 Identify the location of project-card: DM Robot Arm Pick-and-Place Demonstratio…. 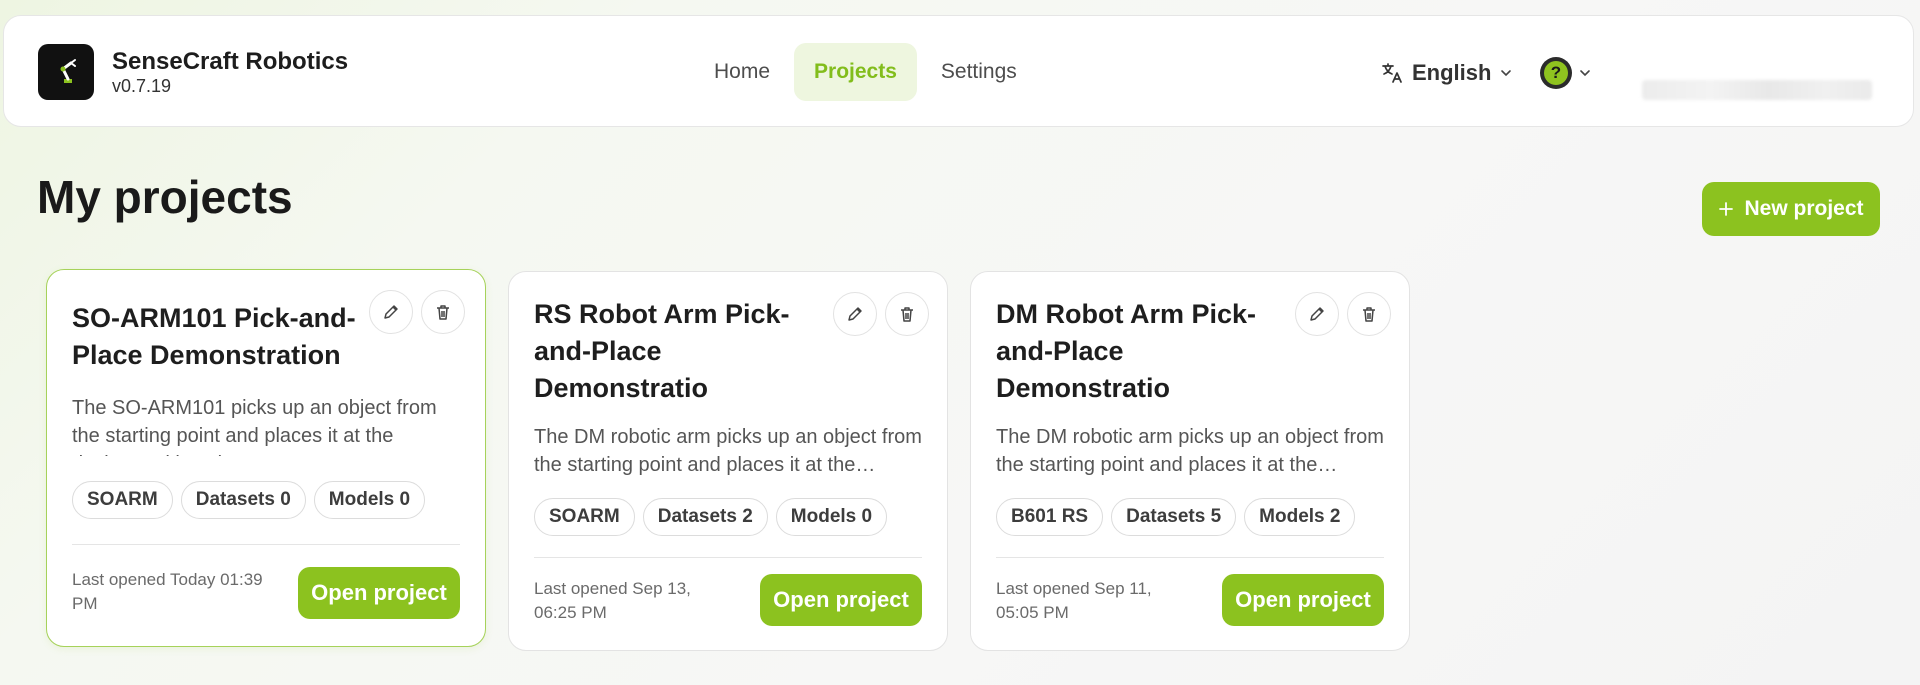
(1190, 461).